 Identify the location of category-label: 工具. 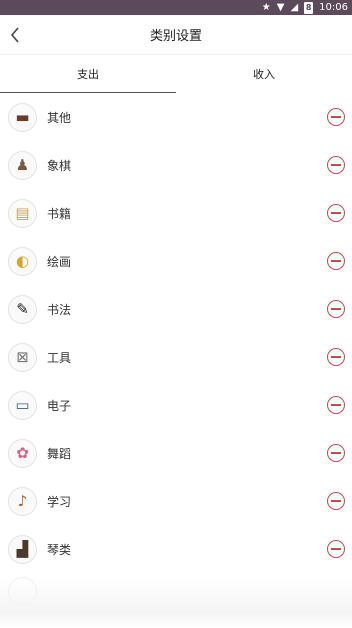
(59, 357).